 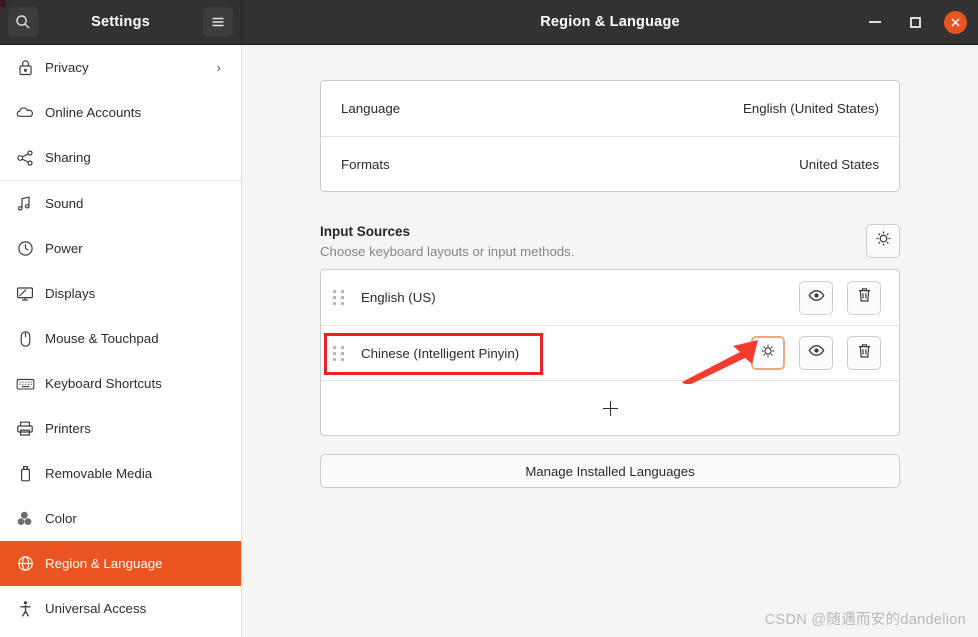 I want to click on sidebar-item-label: Keyboard Shortcuts, so click(x=103, y=383).